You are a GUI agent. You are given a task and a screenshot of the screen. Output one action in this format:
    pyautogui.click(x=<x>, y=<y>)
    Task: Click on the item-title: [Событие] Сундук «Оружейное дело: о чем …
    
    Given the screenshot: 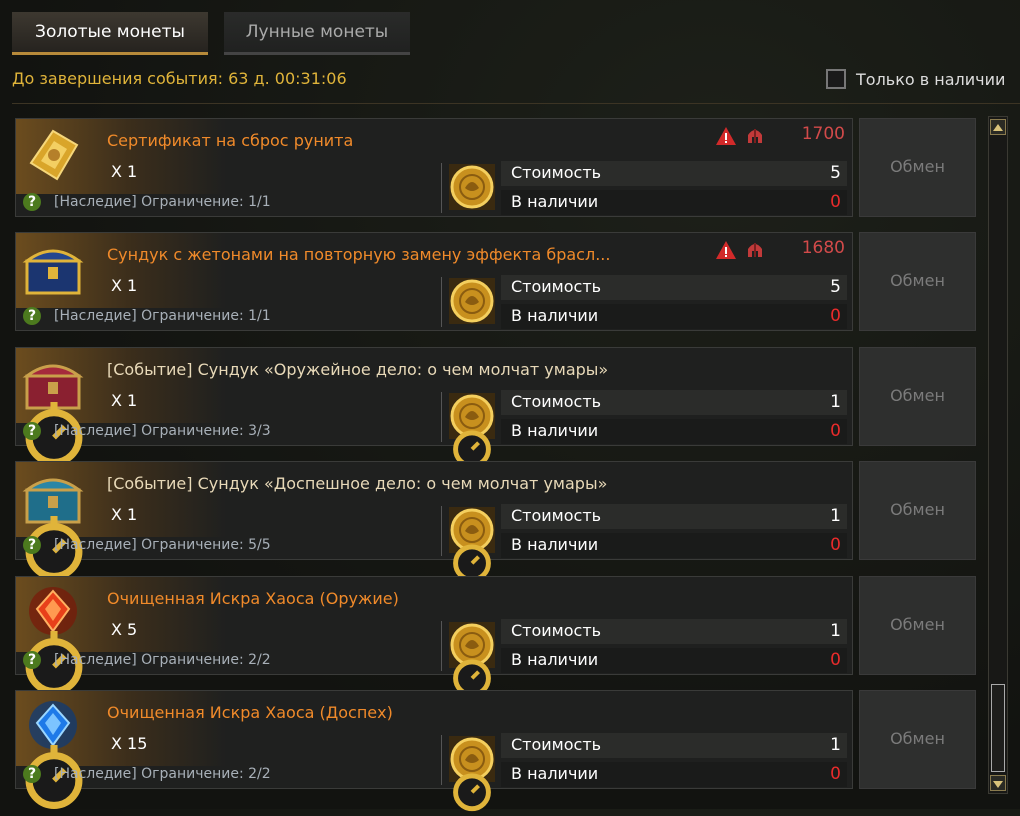 What is the action you would take?
    pyautogui.click(x=358, y=369)
    